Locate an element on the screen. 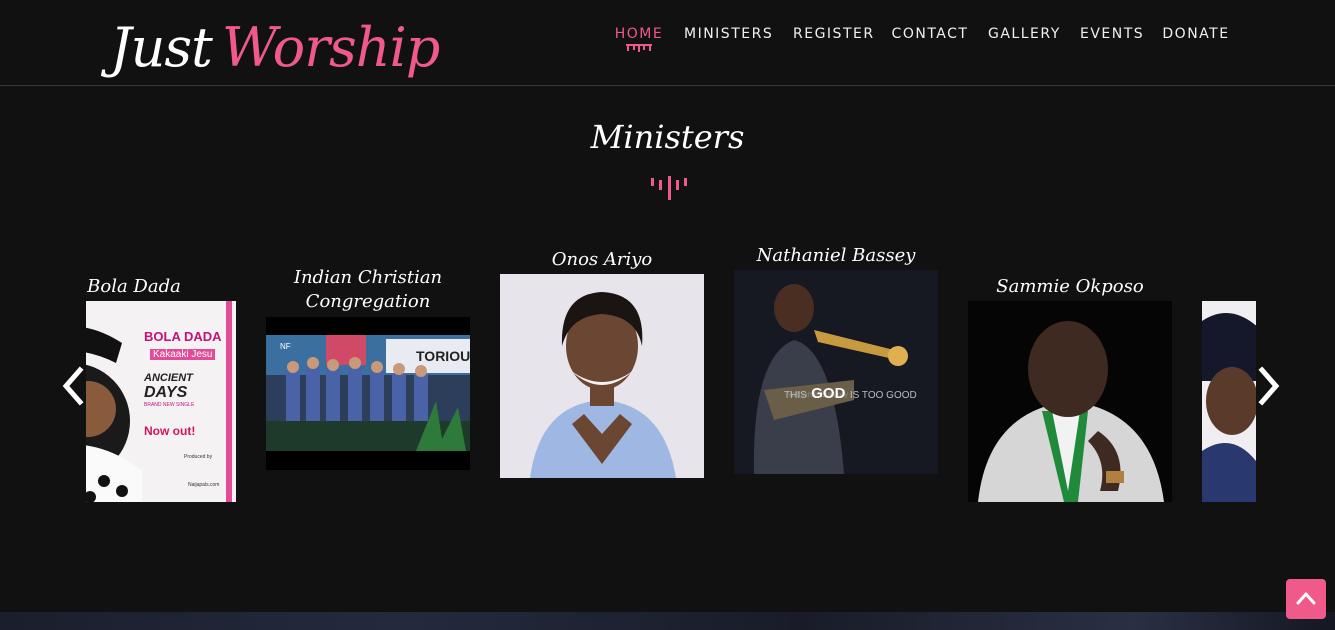  site-logo: Just Worship is located at coordinates (275, 48).